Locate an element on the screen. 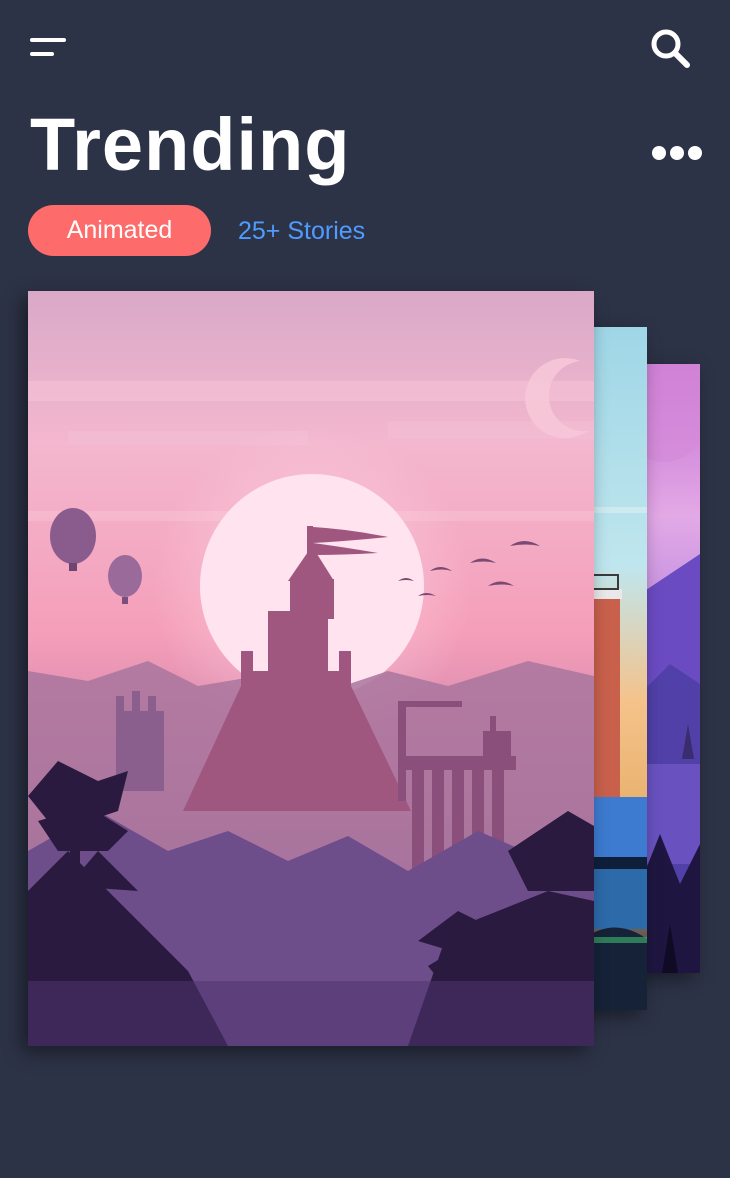  lighthouse-illustration is located at coordinates (616, 668).